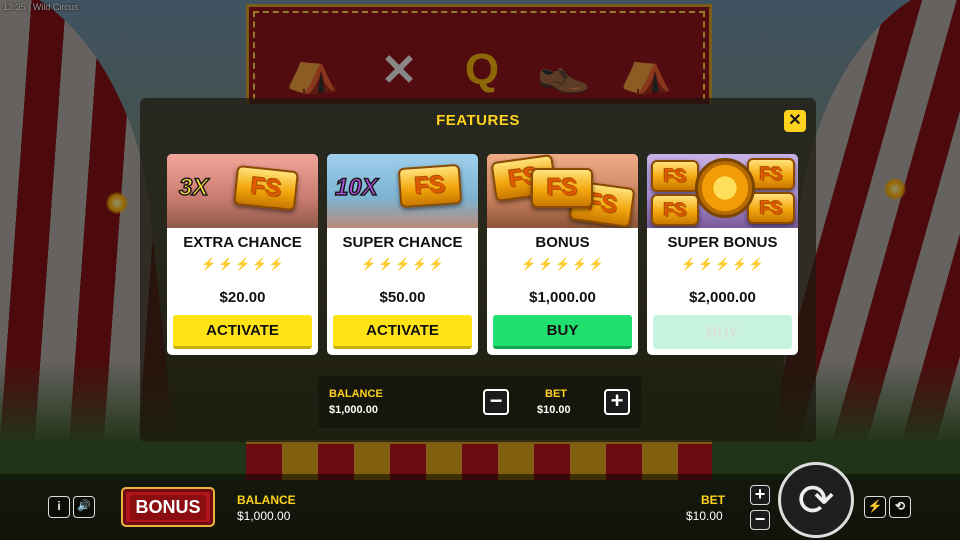 The width and height of the screenshot is (960, 540). I want to click on spin-arrows-icon: ⟳, so click(816, 500).